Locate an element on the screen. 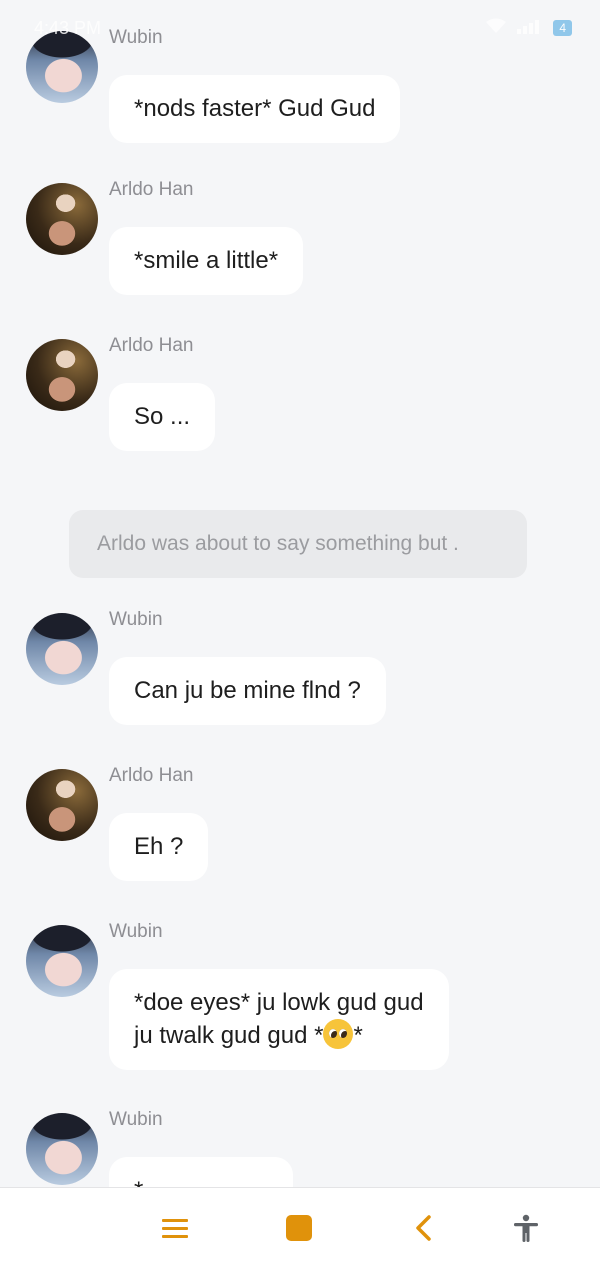  home-button is located at coordinates (299, 1228).